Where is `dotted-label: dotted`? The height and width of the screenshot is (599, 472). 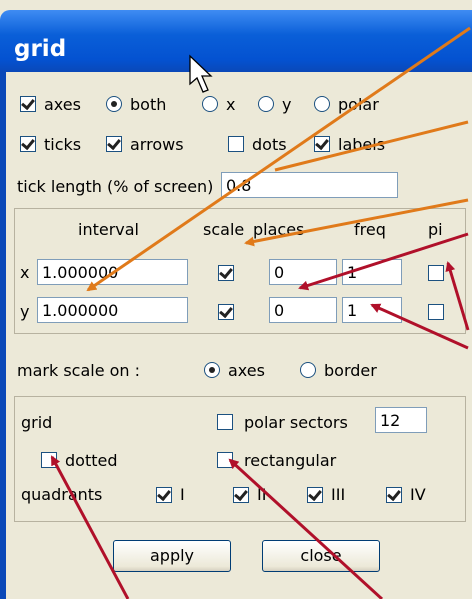
dotted-label: dotted is located at coordinates (91, 460).